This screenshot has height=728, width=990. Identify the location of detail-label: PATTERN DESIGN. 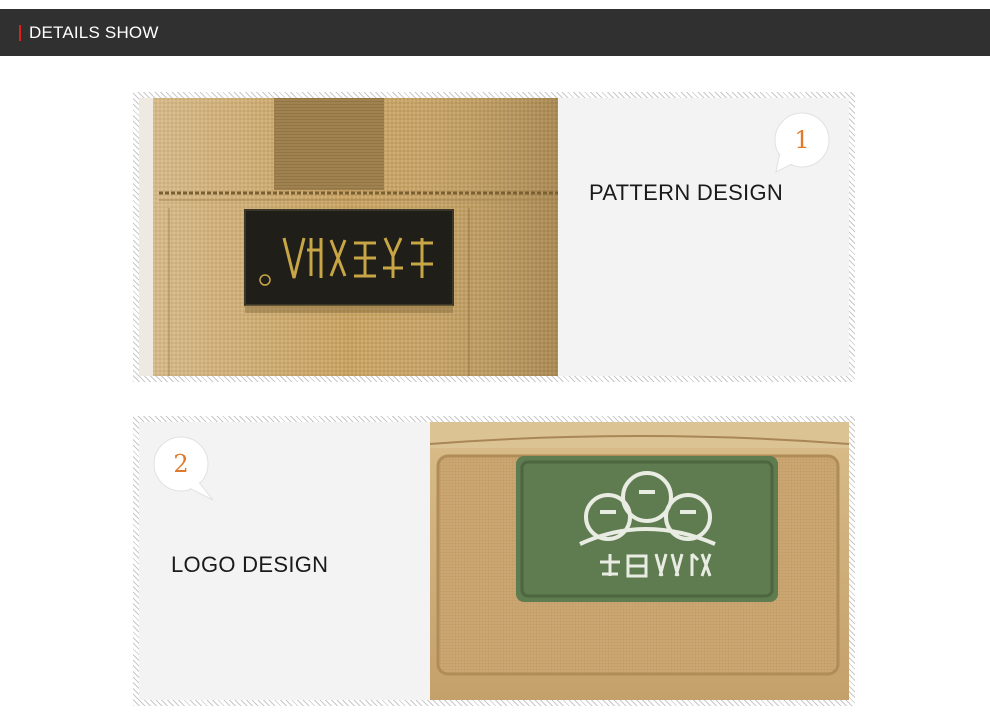
(686, 192).